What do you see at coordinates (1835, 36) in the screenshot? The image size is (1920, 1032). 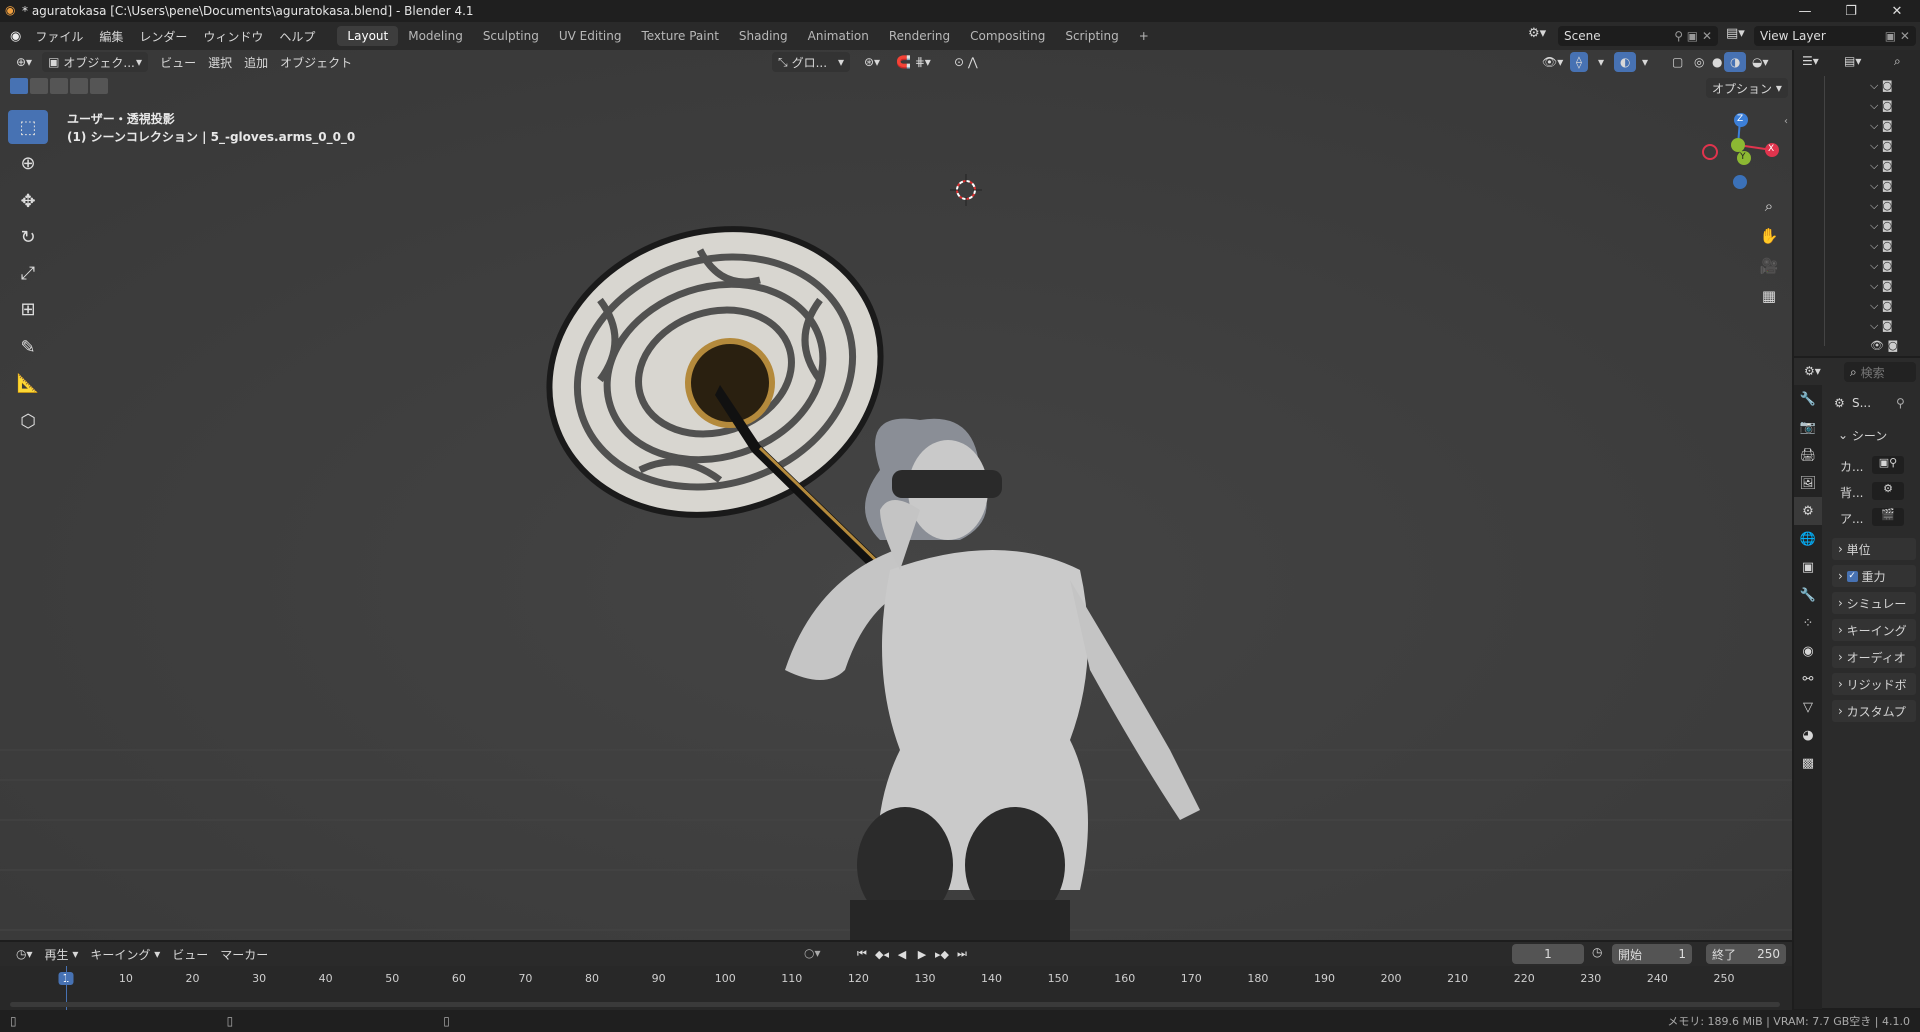 I see `view-layer-selector: View Layer ▣ ✕` at bounding box center [1835, 36].